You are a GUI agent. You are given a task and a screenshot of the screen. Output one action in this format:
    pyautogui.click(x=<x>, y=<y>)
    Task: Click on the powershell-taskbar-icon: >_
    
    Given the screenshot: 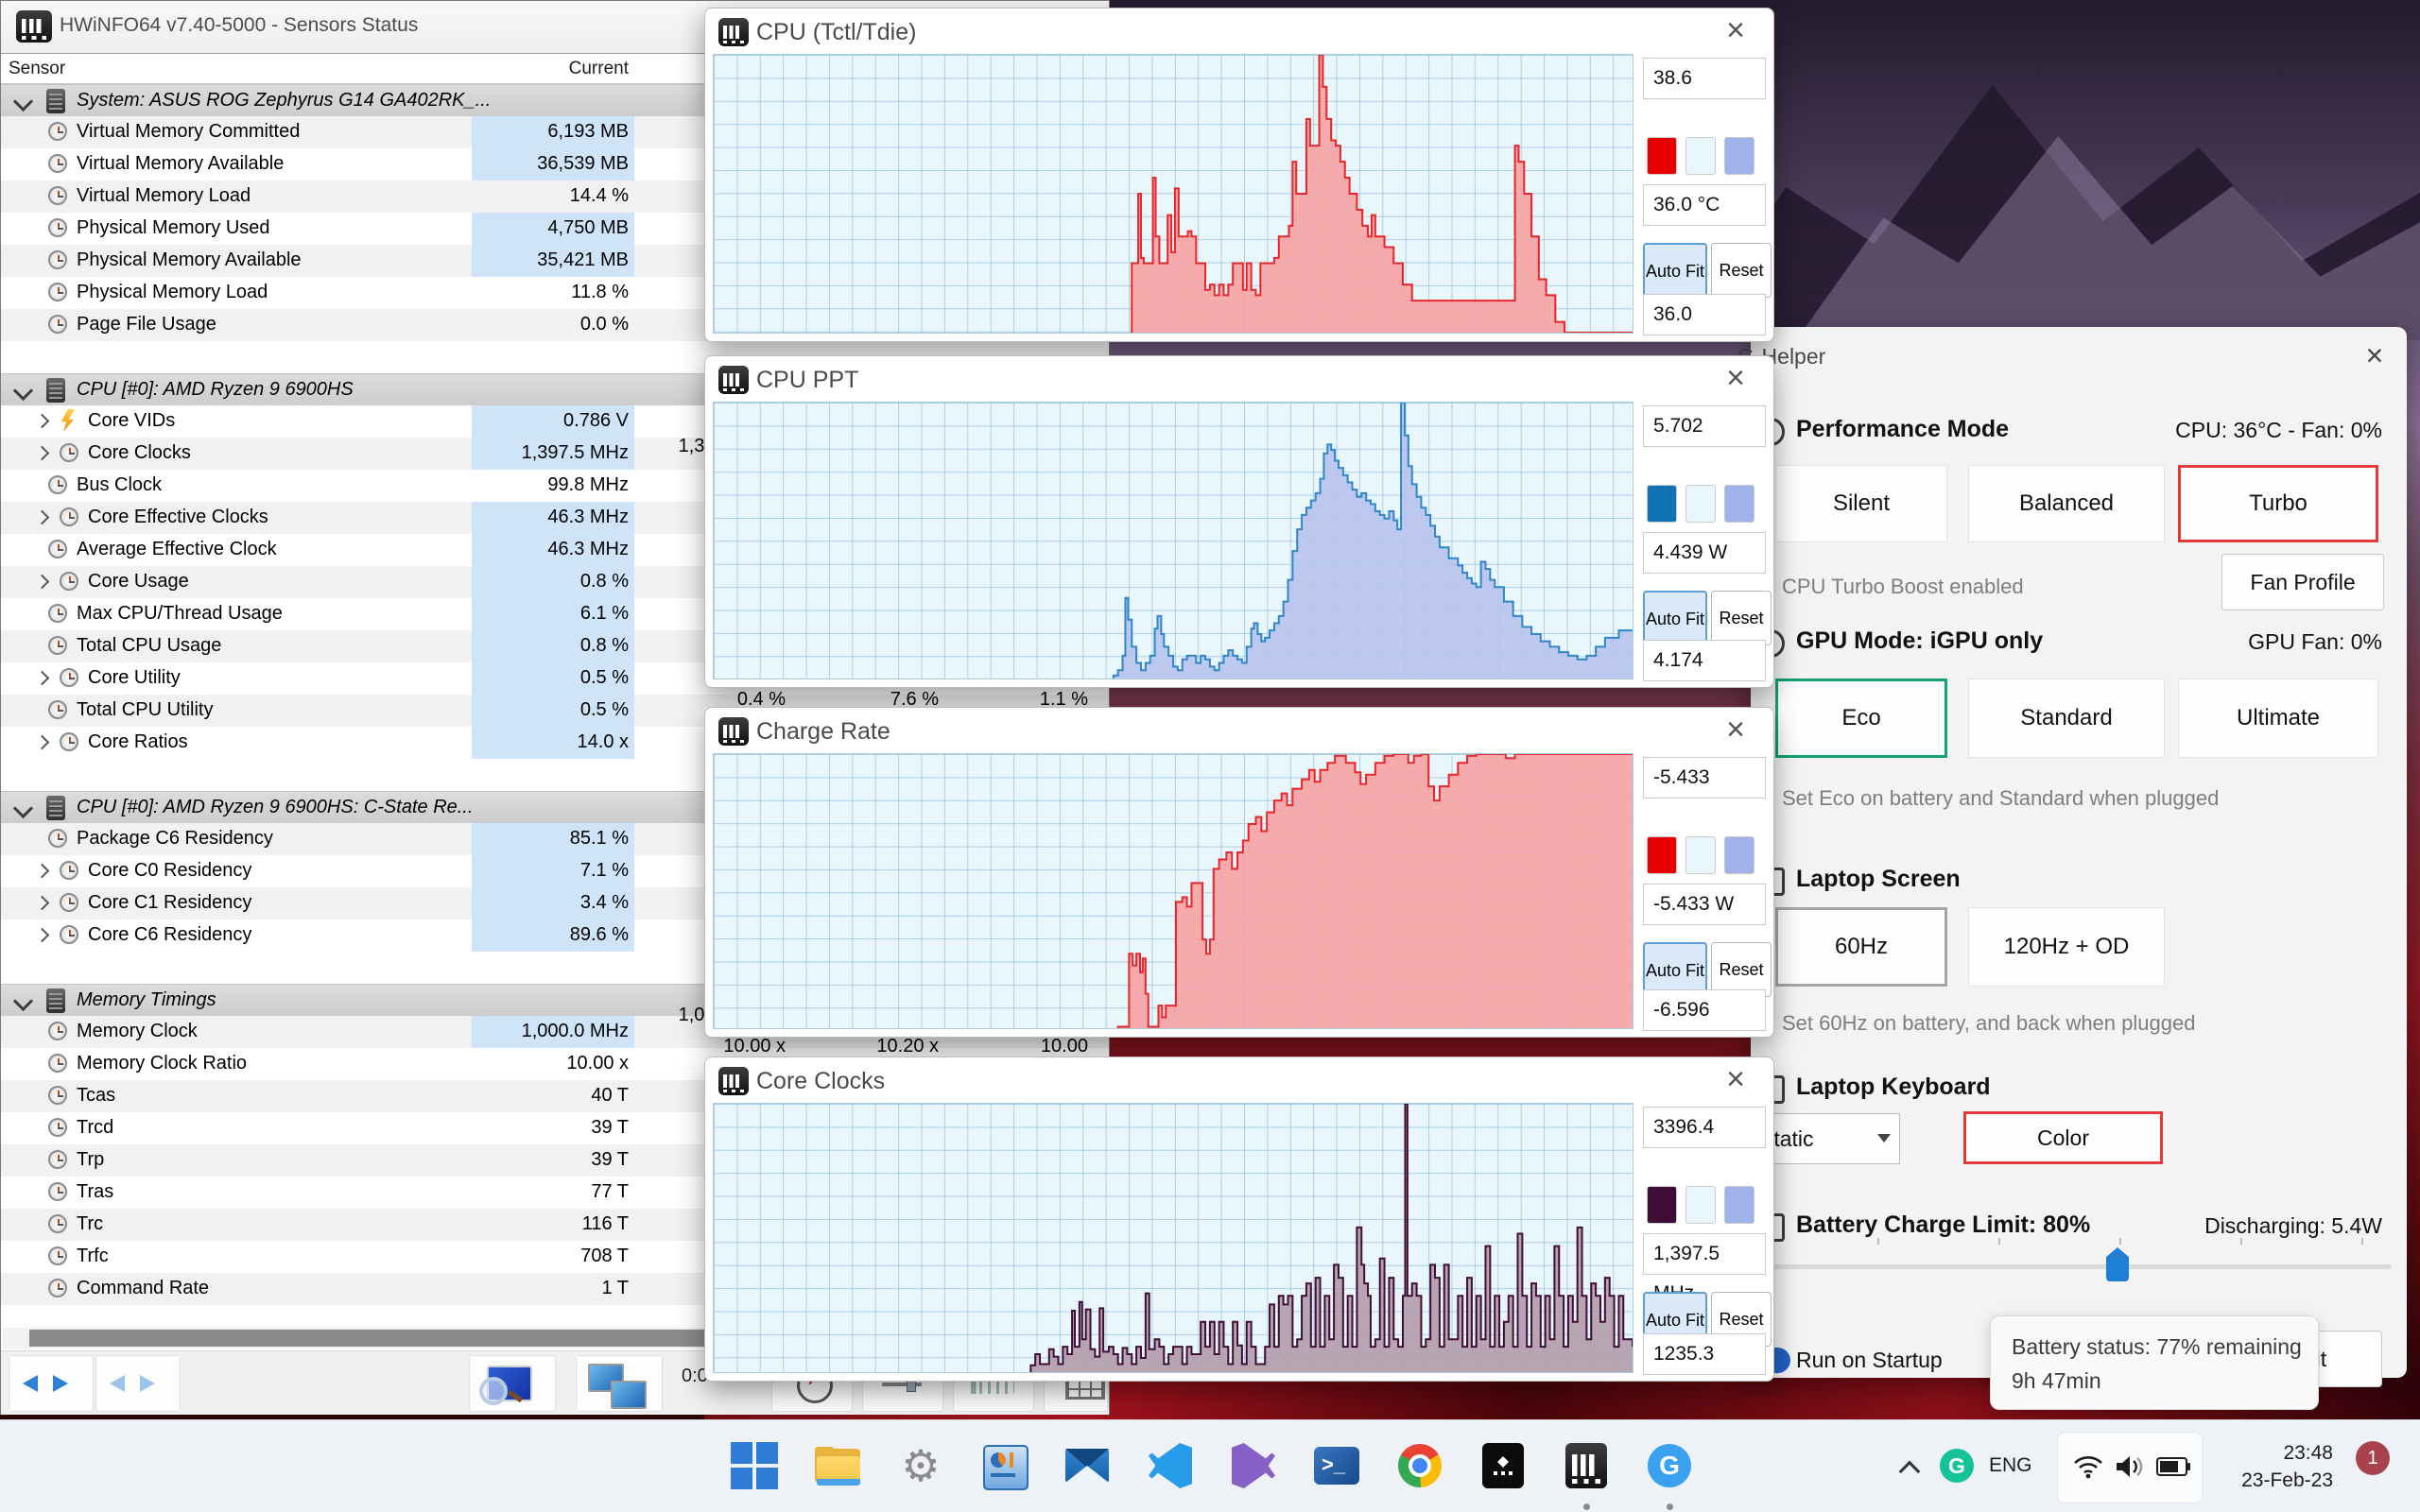 What is the action you would take?
    pyautogui.click(x=1336, y=1465)
    